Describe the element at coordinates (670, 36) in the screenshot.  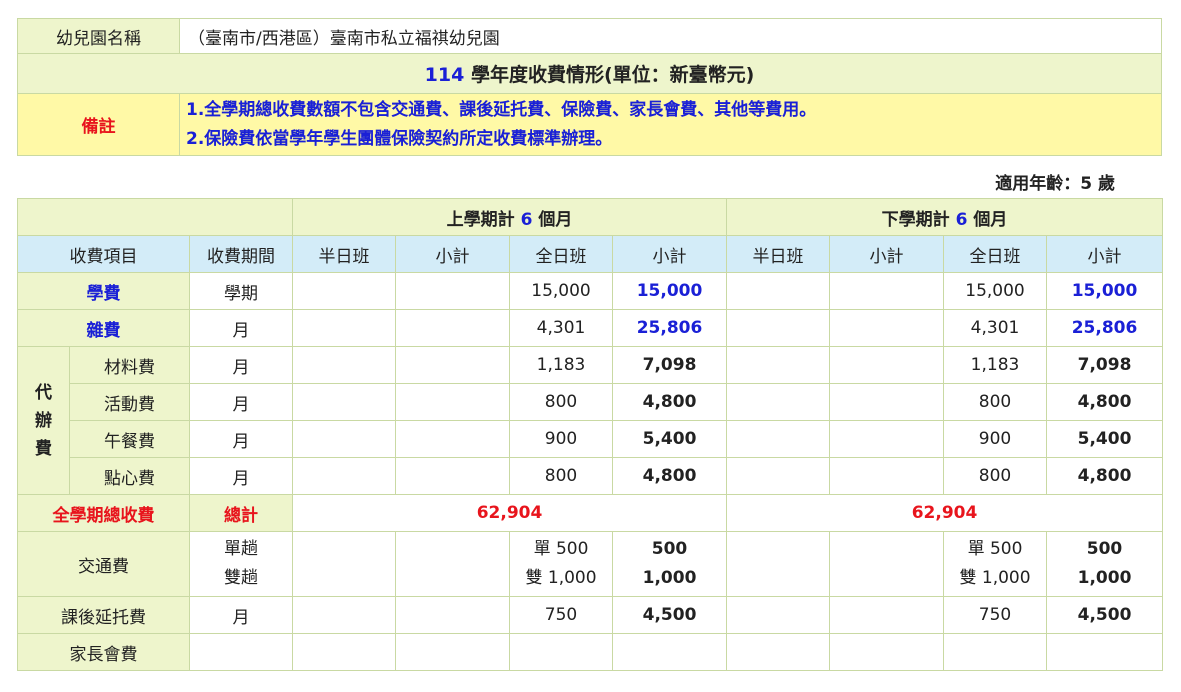
I see `kindergarten-name: （臺南市/西港區）臺南市私立福祺幼兒園` at that location.